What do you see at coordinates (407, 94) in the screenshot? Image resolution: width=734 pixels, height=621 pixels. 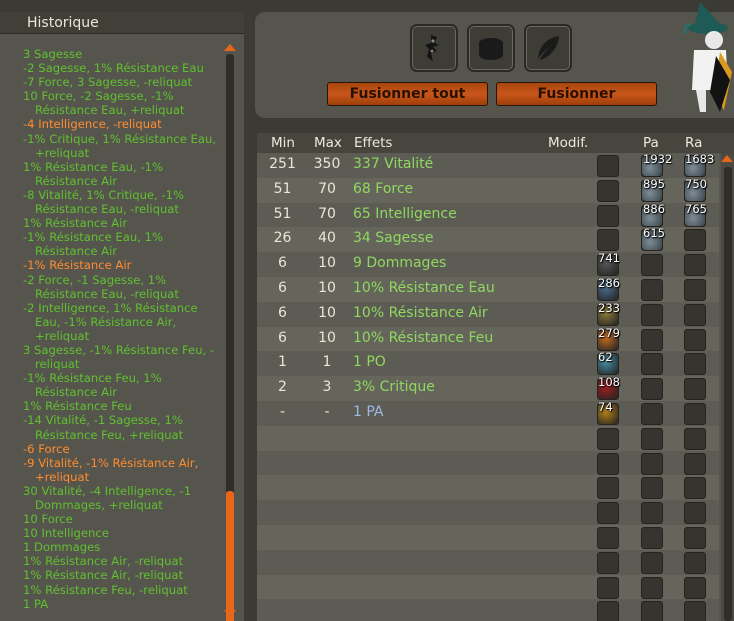 I see `fusion-all-button: Fusionner tout` at bounding box center [407, 94].